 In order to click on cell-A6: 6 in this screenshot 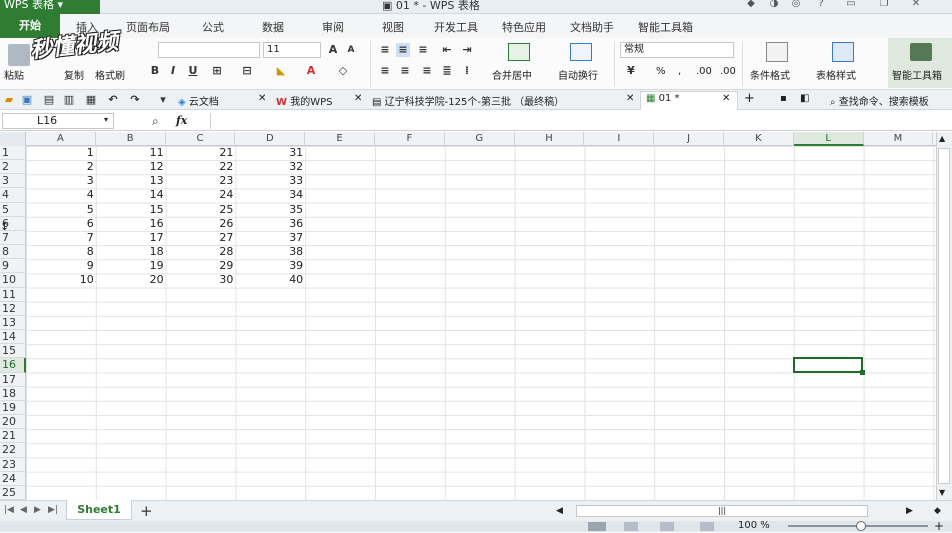, I will do `click(61, 224)`.